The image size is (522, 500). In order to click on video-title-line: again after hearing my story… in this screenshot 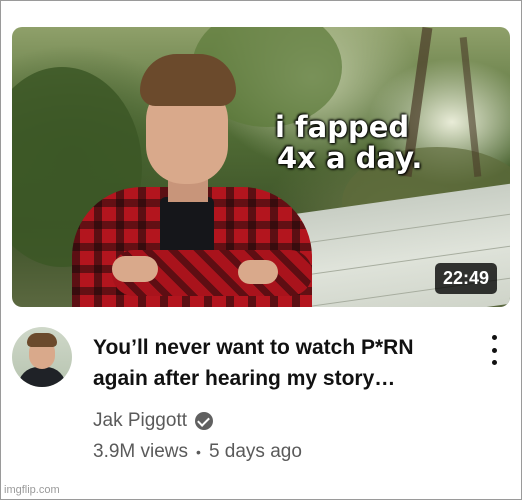, I will do `click(244, 378)`.